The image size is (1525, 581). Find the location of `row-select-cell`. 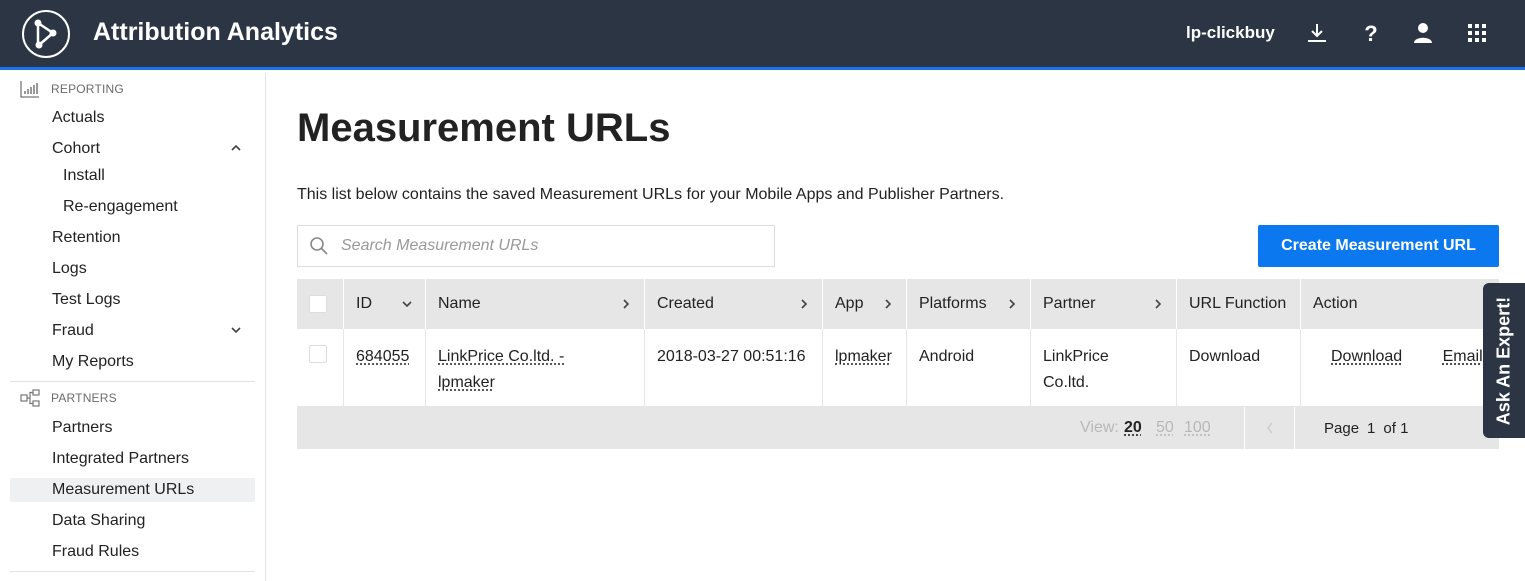

row-select-cell is located at coordinates (320, 368).